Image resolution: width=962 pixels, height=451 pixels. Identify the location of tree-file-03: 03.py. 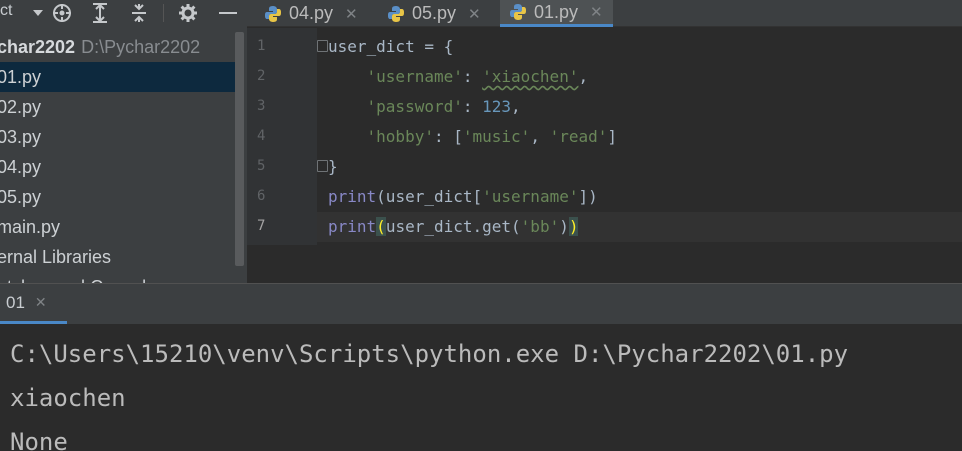
(117, 137).